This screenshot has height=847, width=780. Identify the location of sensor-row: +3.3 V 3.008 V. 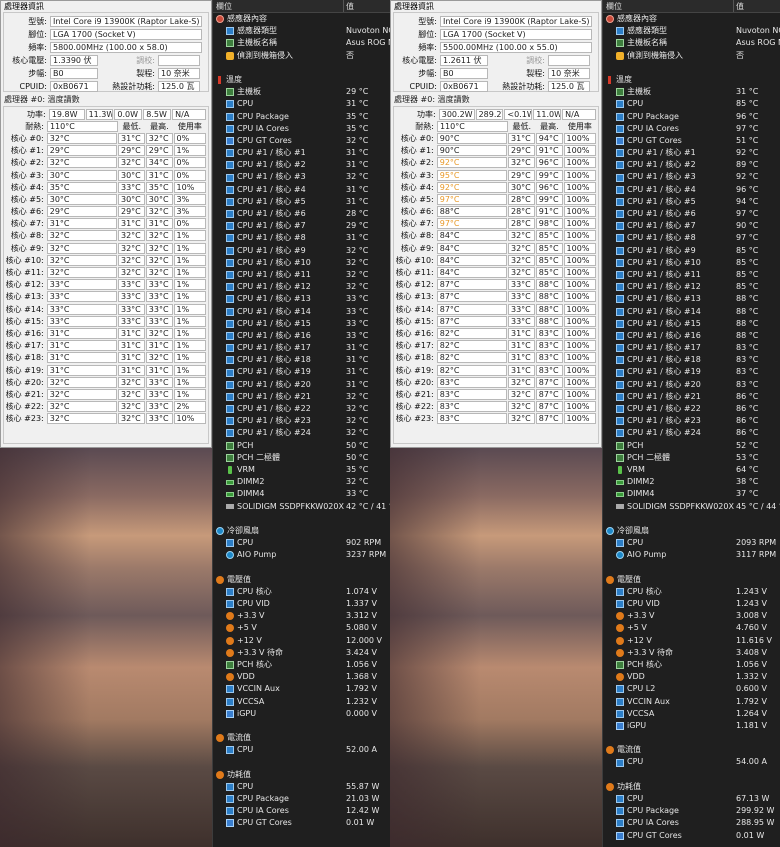
(691, 616).